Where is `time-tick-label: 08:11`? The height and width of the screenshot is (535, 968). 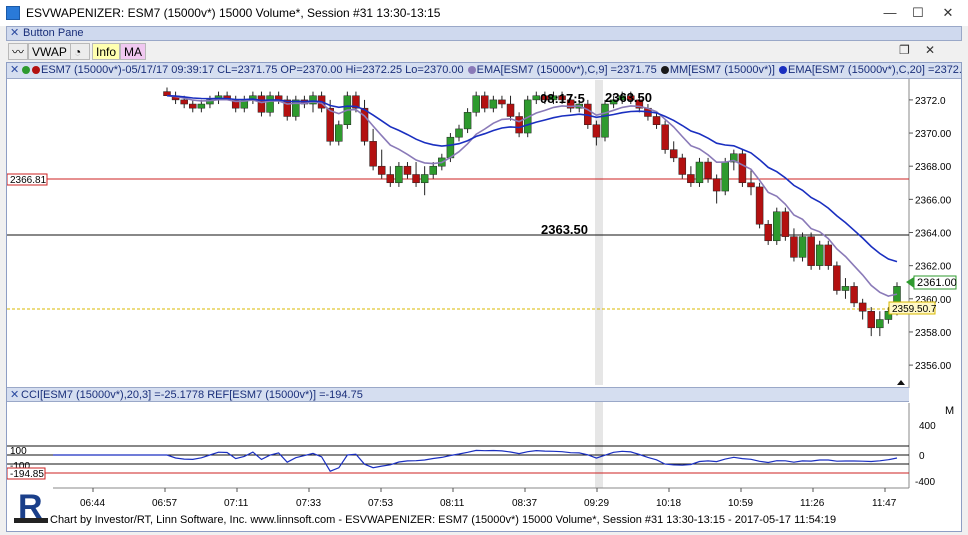
time-tick-label: 08:11 is located at coordinates (452, 503).